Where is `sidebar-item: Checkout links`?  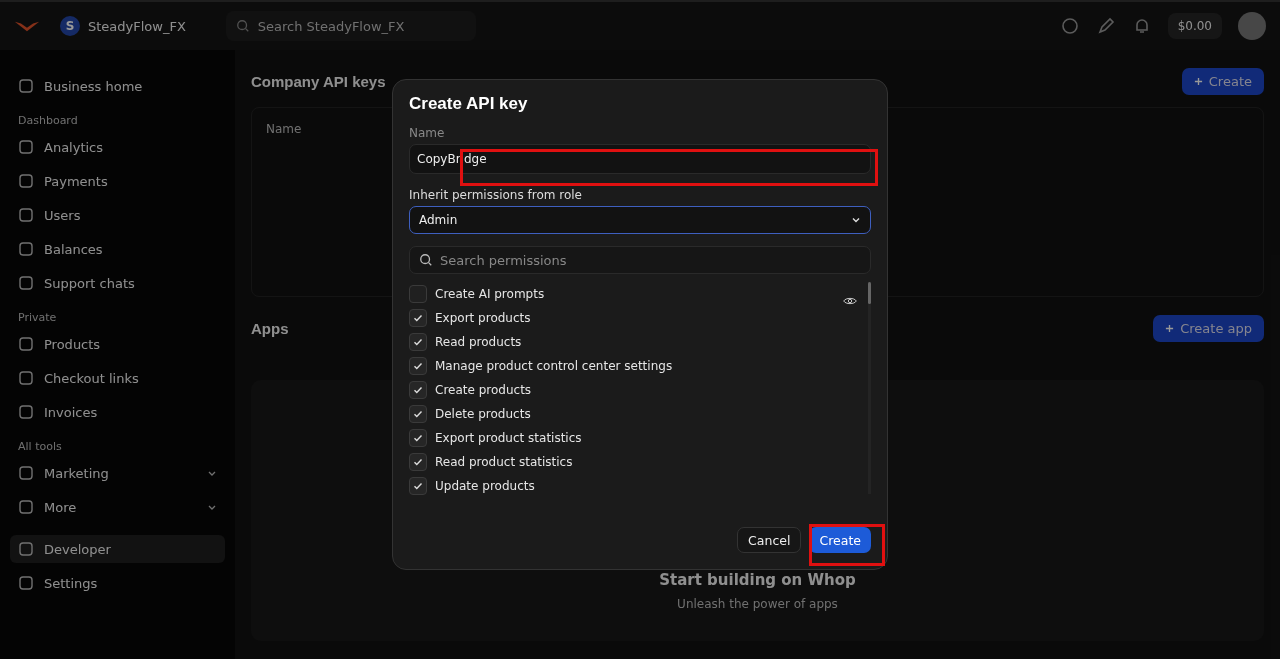
sidebar-item: Checkout links is located at coordinates (117, 378).